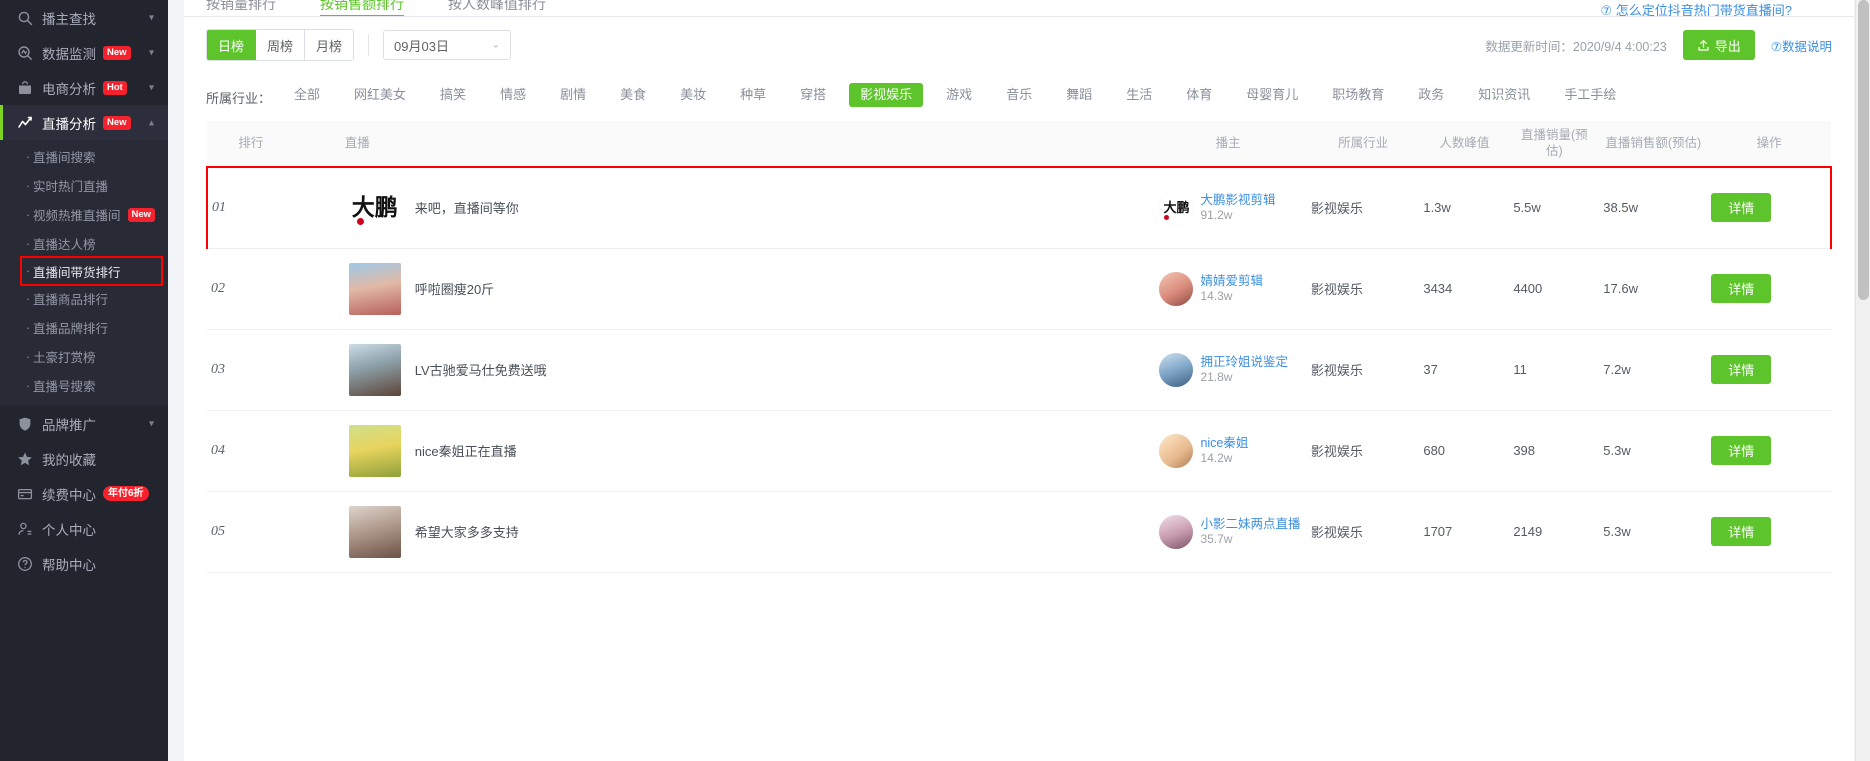 Image resolution: width=1870 pixels, height=761 pixels. I want to click on export-button: 导出, so click(1718, 45).